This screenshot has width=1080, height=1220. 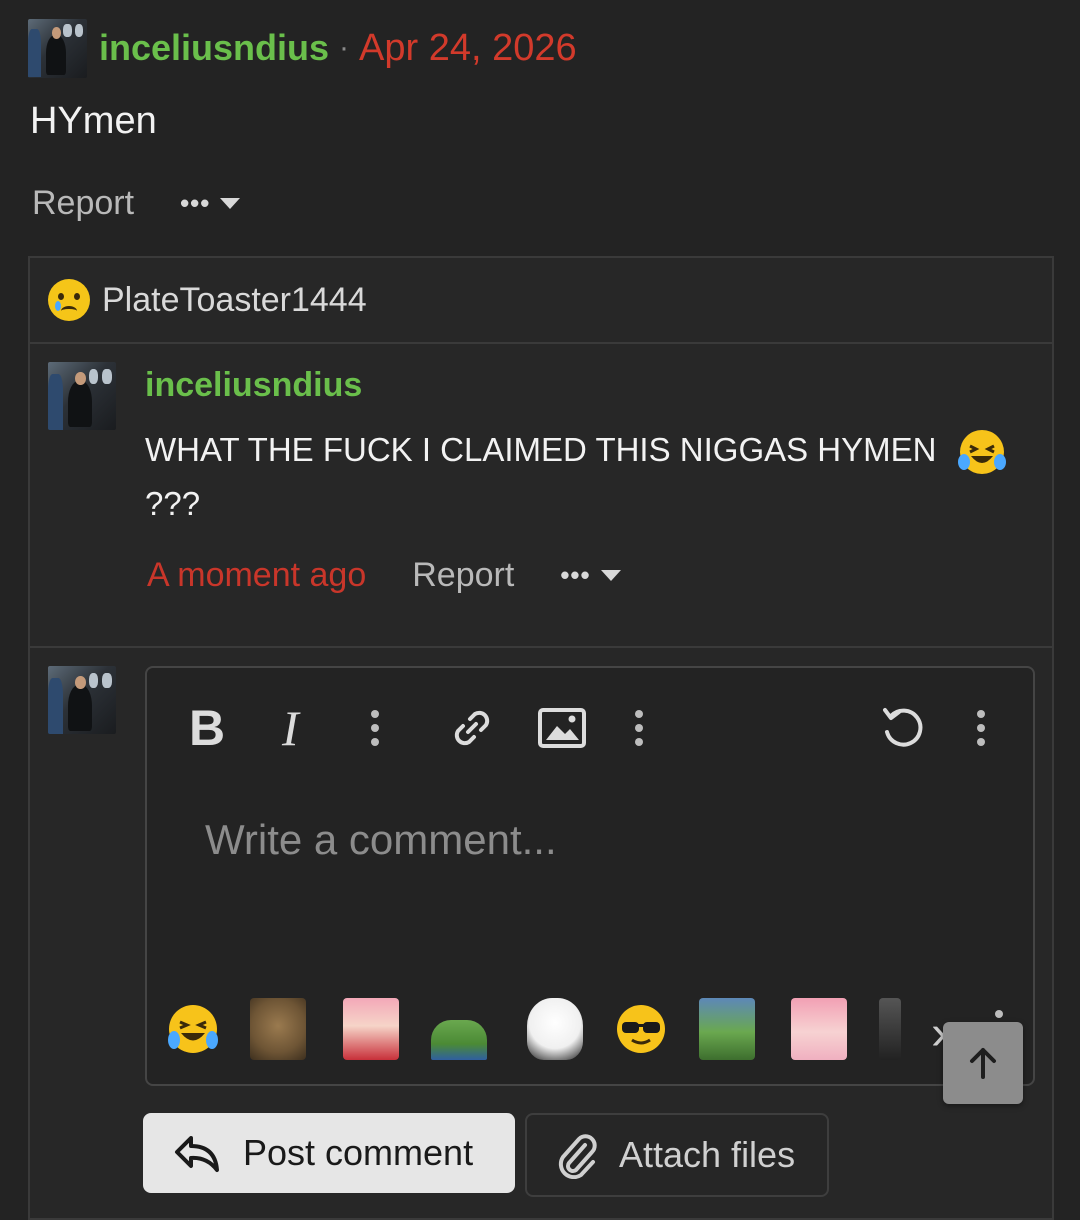 What do you see at coordinates (468, 48) in the screenshot?
I see `post-date: Apr 24, 2026` at bounding box center [468, 48].